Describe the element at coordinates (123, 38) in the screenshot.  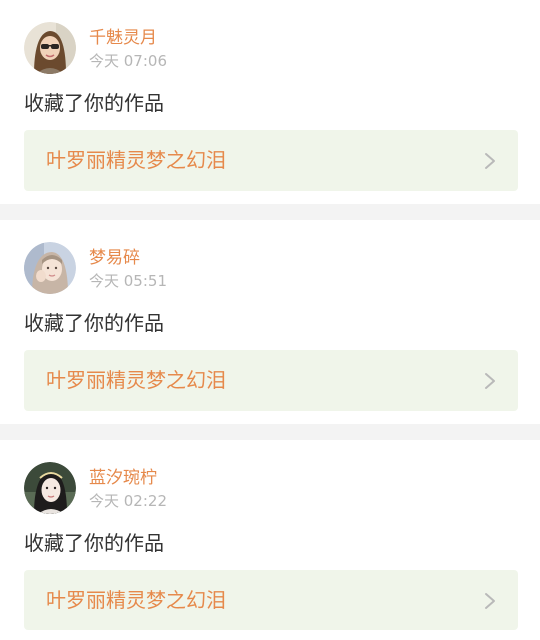
I see `user-name: 千魅灵月` at that location.